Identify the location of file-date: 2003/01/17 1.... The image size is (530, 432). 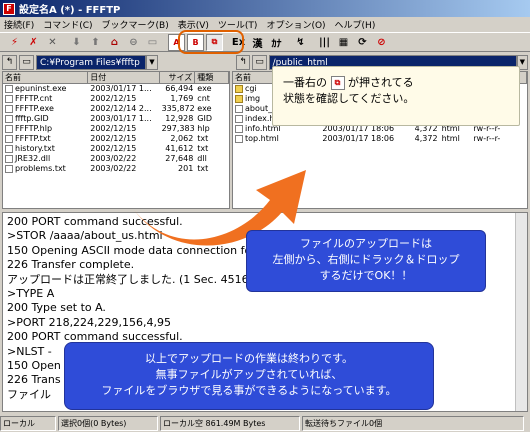
(121, 118).